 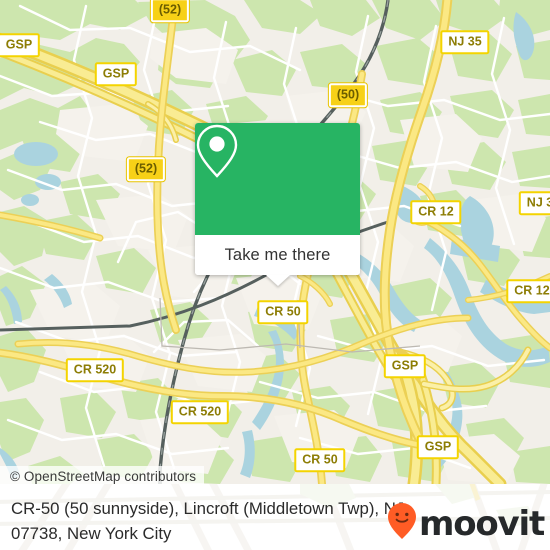 What do you see at coordinates (534, 203) in the screenshot?
I see `shield-7: NJ 3` at bounding box center [534, 203].